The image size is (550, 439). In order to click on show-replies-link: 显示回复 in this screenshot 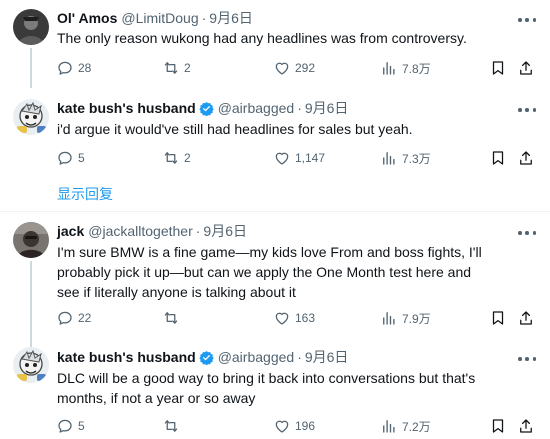, I will do `click(85, 194)`.